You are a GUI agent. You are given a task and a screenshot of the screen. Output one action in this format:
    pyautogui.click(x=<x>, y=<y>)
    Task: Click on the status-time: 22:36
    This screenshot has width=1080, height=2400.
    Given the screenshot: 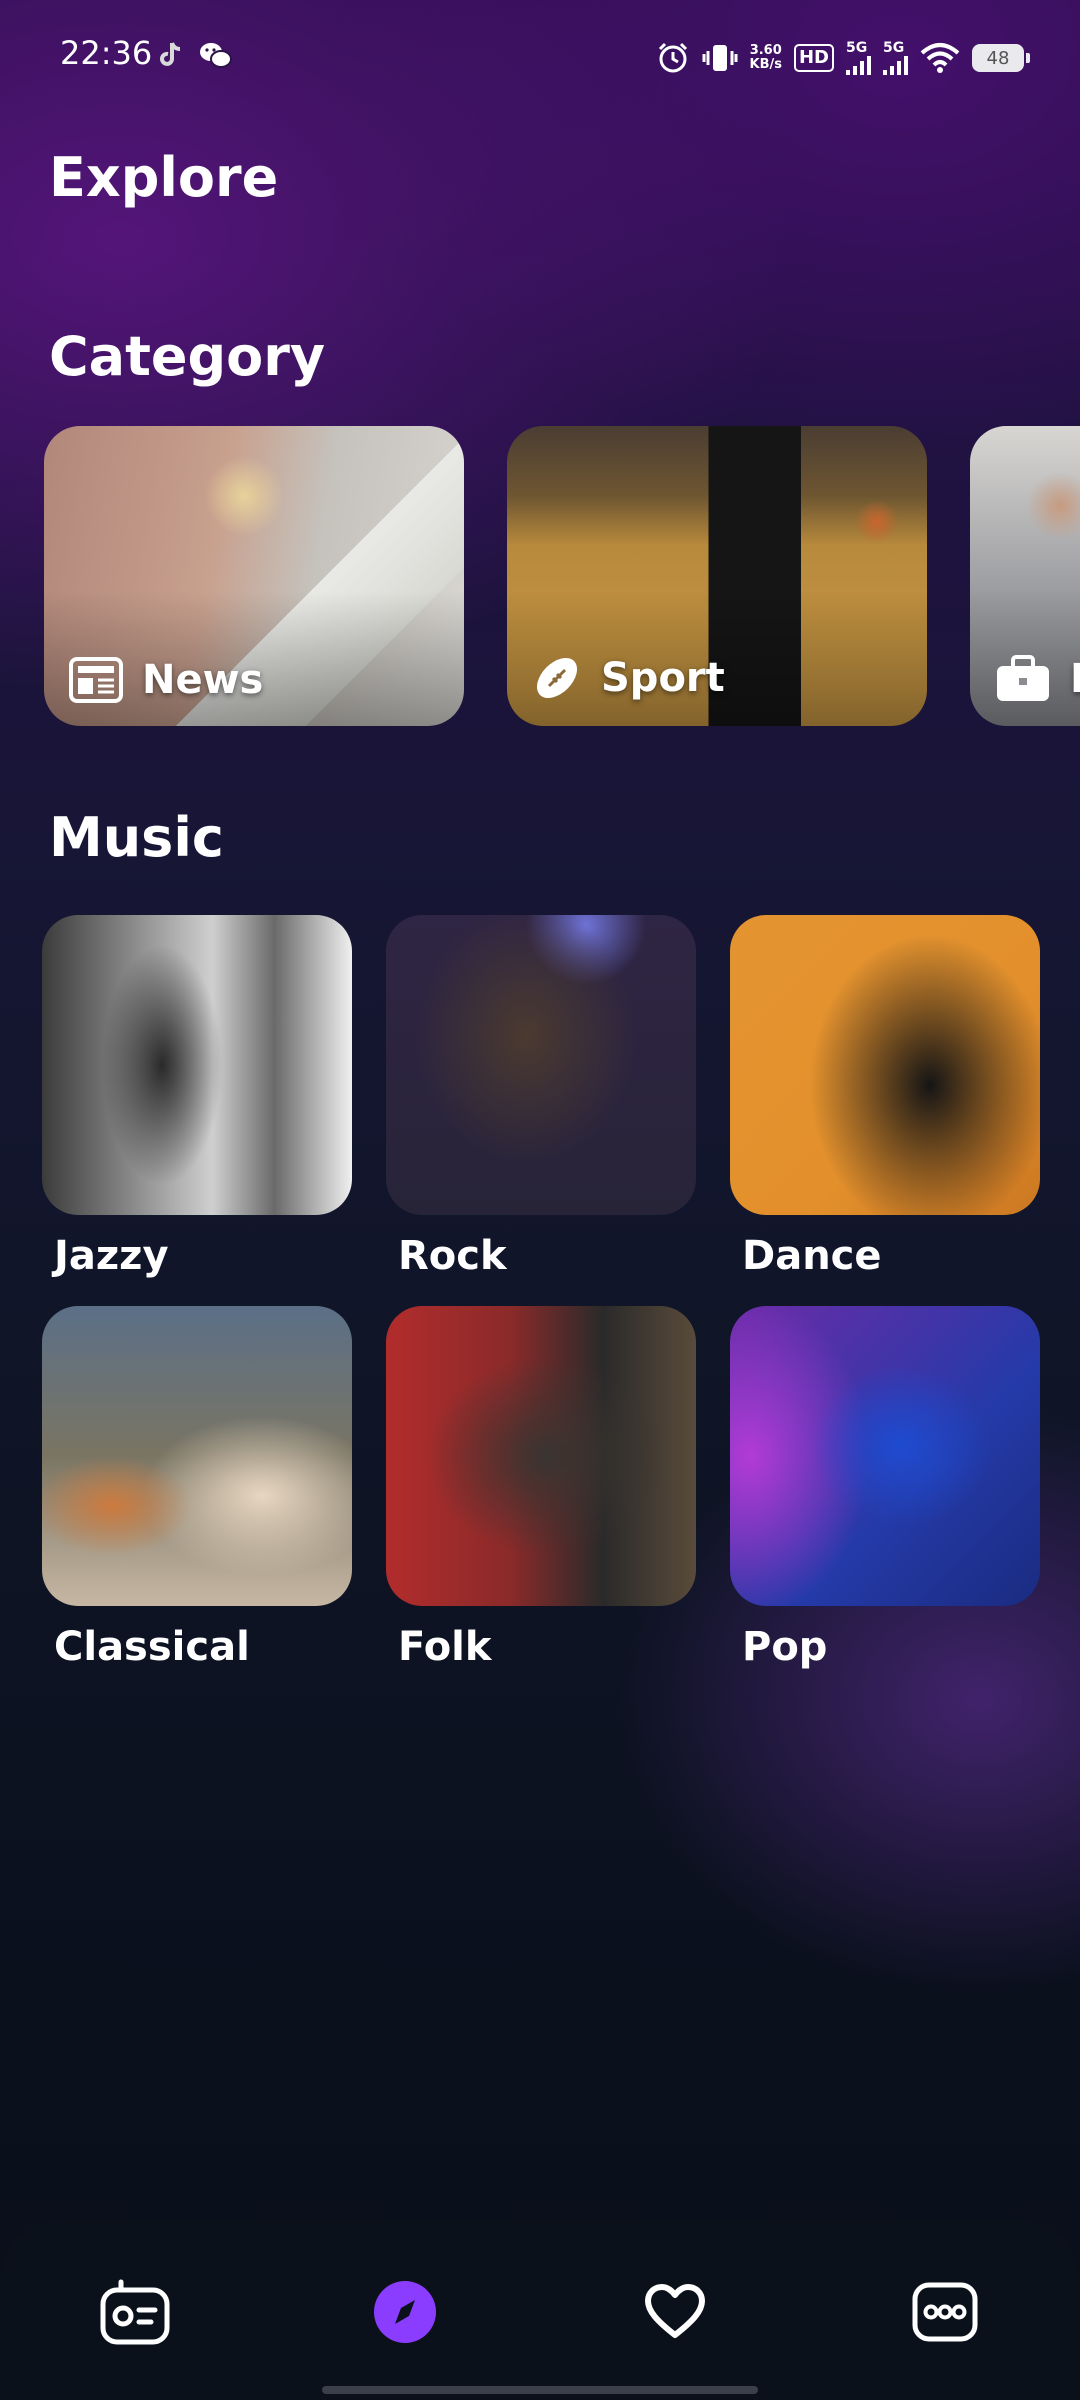 What is the action you would take?
    pyautogui.click(x=106, y=53)
    